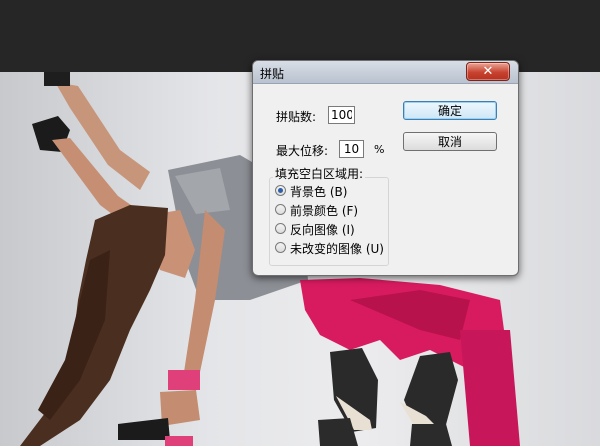 The image size is (600, 446). I want to click on fill-group-title: 填充空白区域用:, so click(319, 173).